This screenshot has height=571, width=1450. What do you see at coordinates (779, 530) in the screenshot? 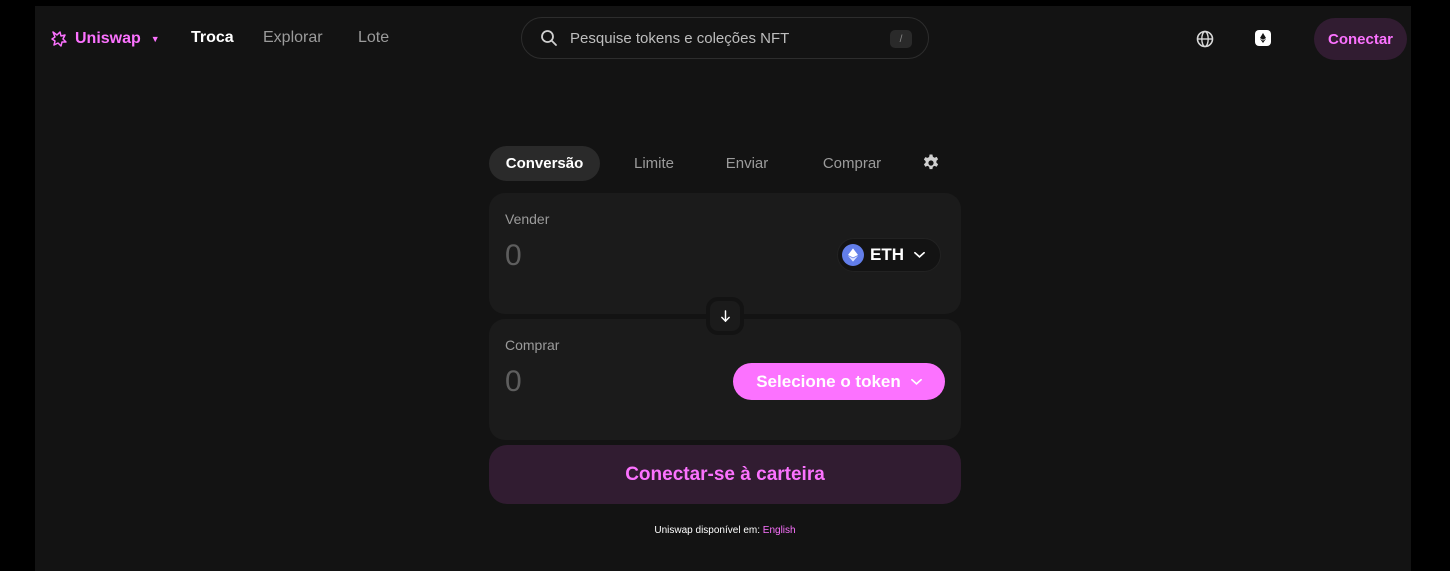
I see `language-link: English` at bounding box center [779, 530].